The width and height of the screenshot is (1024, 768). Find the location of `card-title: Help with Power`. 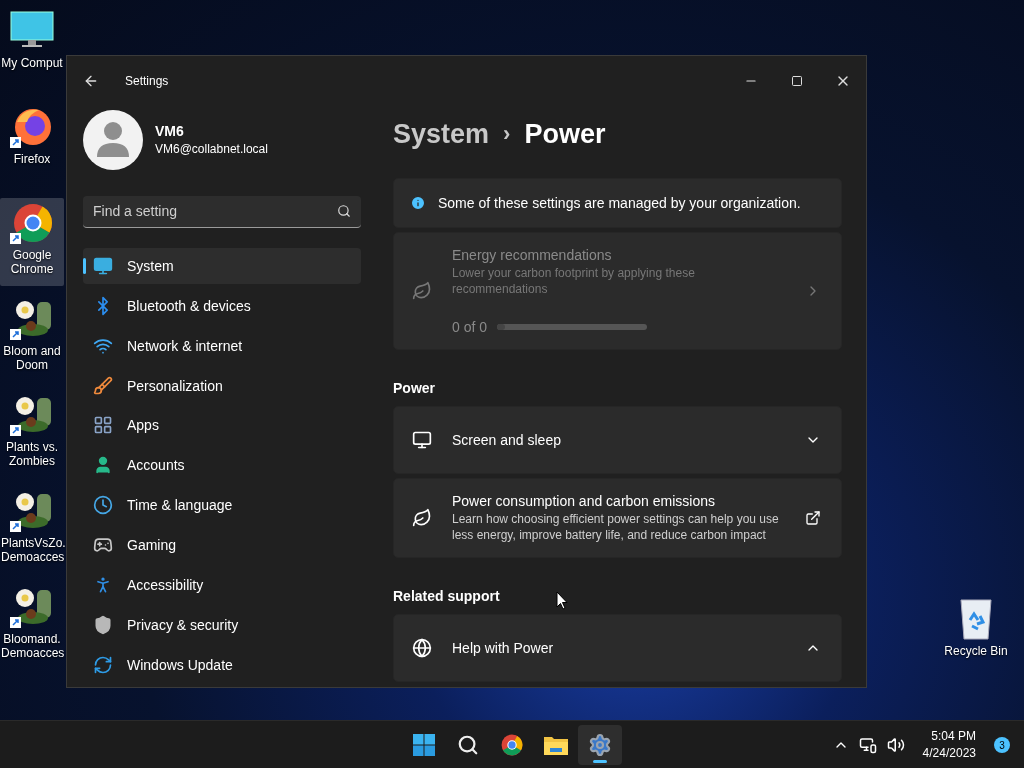

card-title: Help with Power is located at coordinates (503, 648).